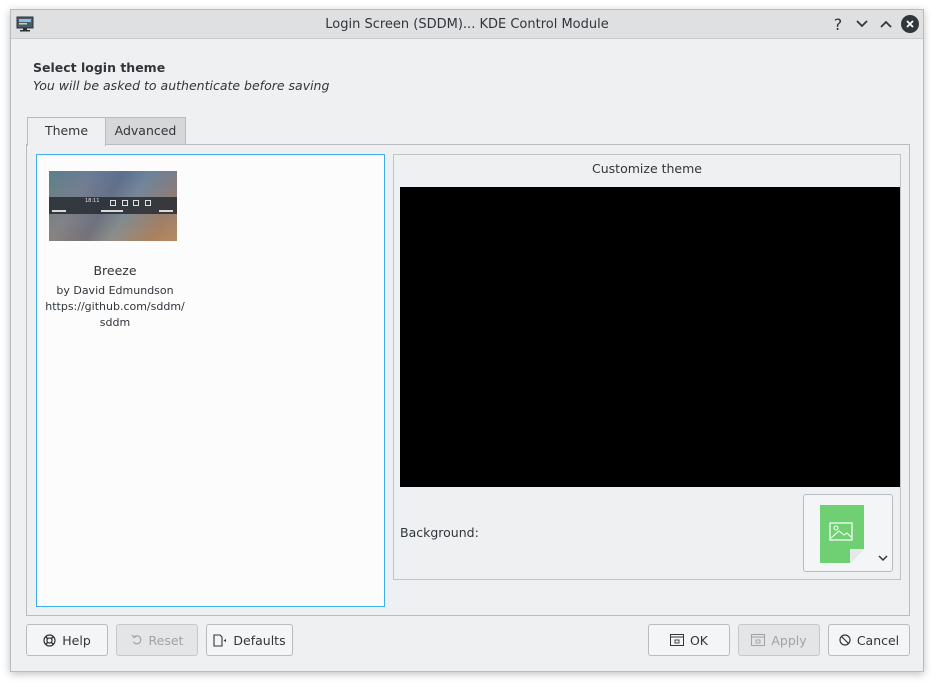 The height and width of the screenshot is (687, 940). What do you see at coordinates (220, 640) in the screenshot?
I see `document-revert-icon` at bounding box center [220, 640].